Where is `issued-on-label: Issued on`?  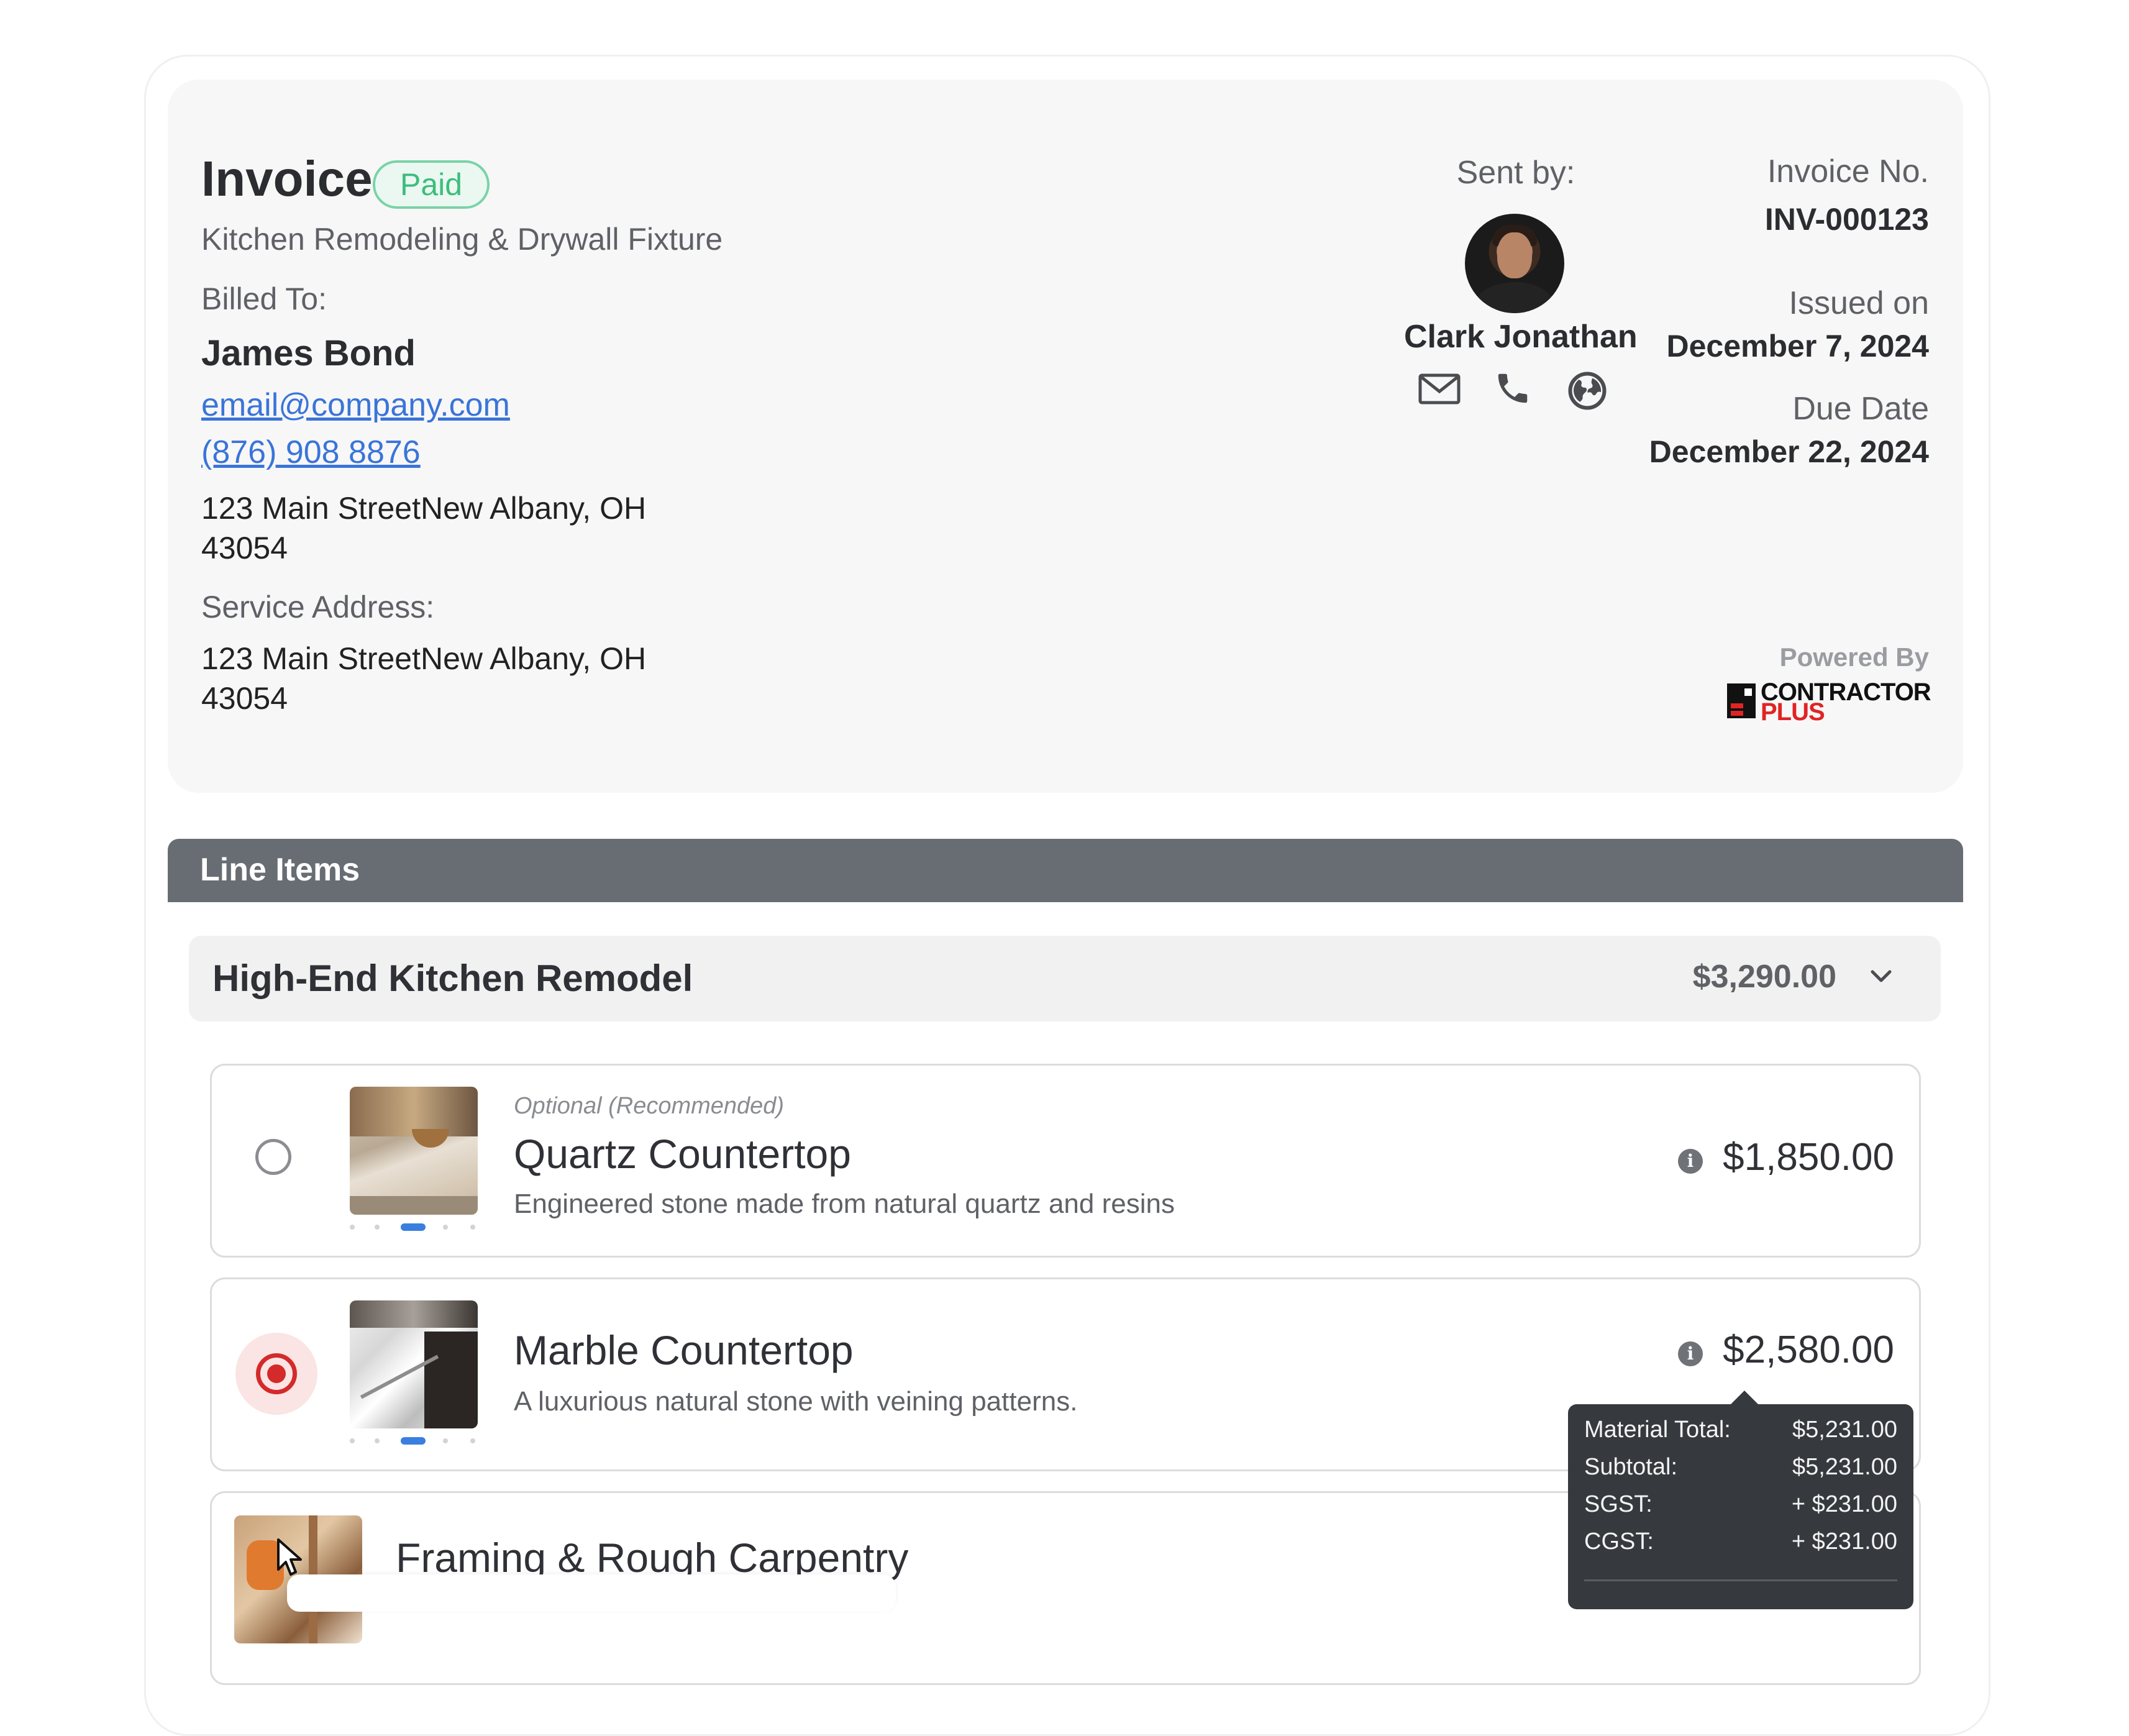 issued-on-label: Issued on is located at coordinates (1859, 303).